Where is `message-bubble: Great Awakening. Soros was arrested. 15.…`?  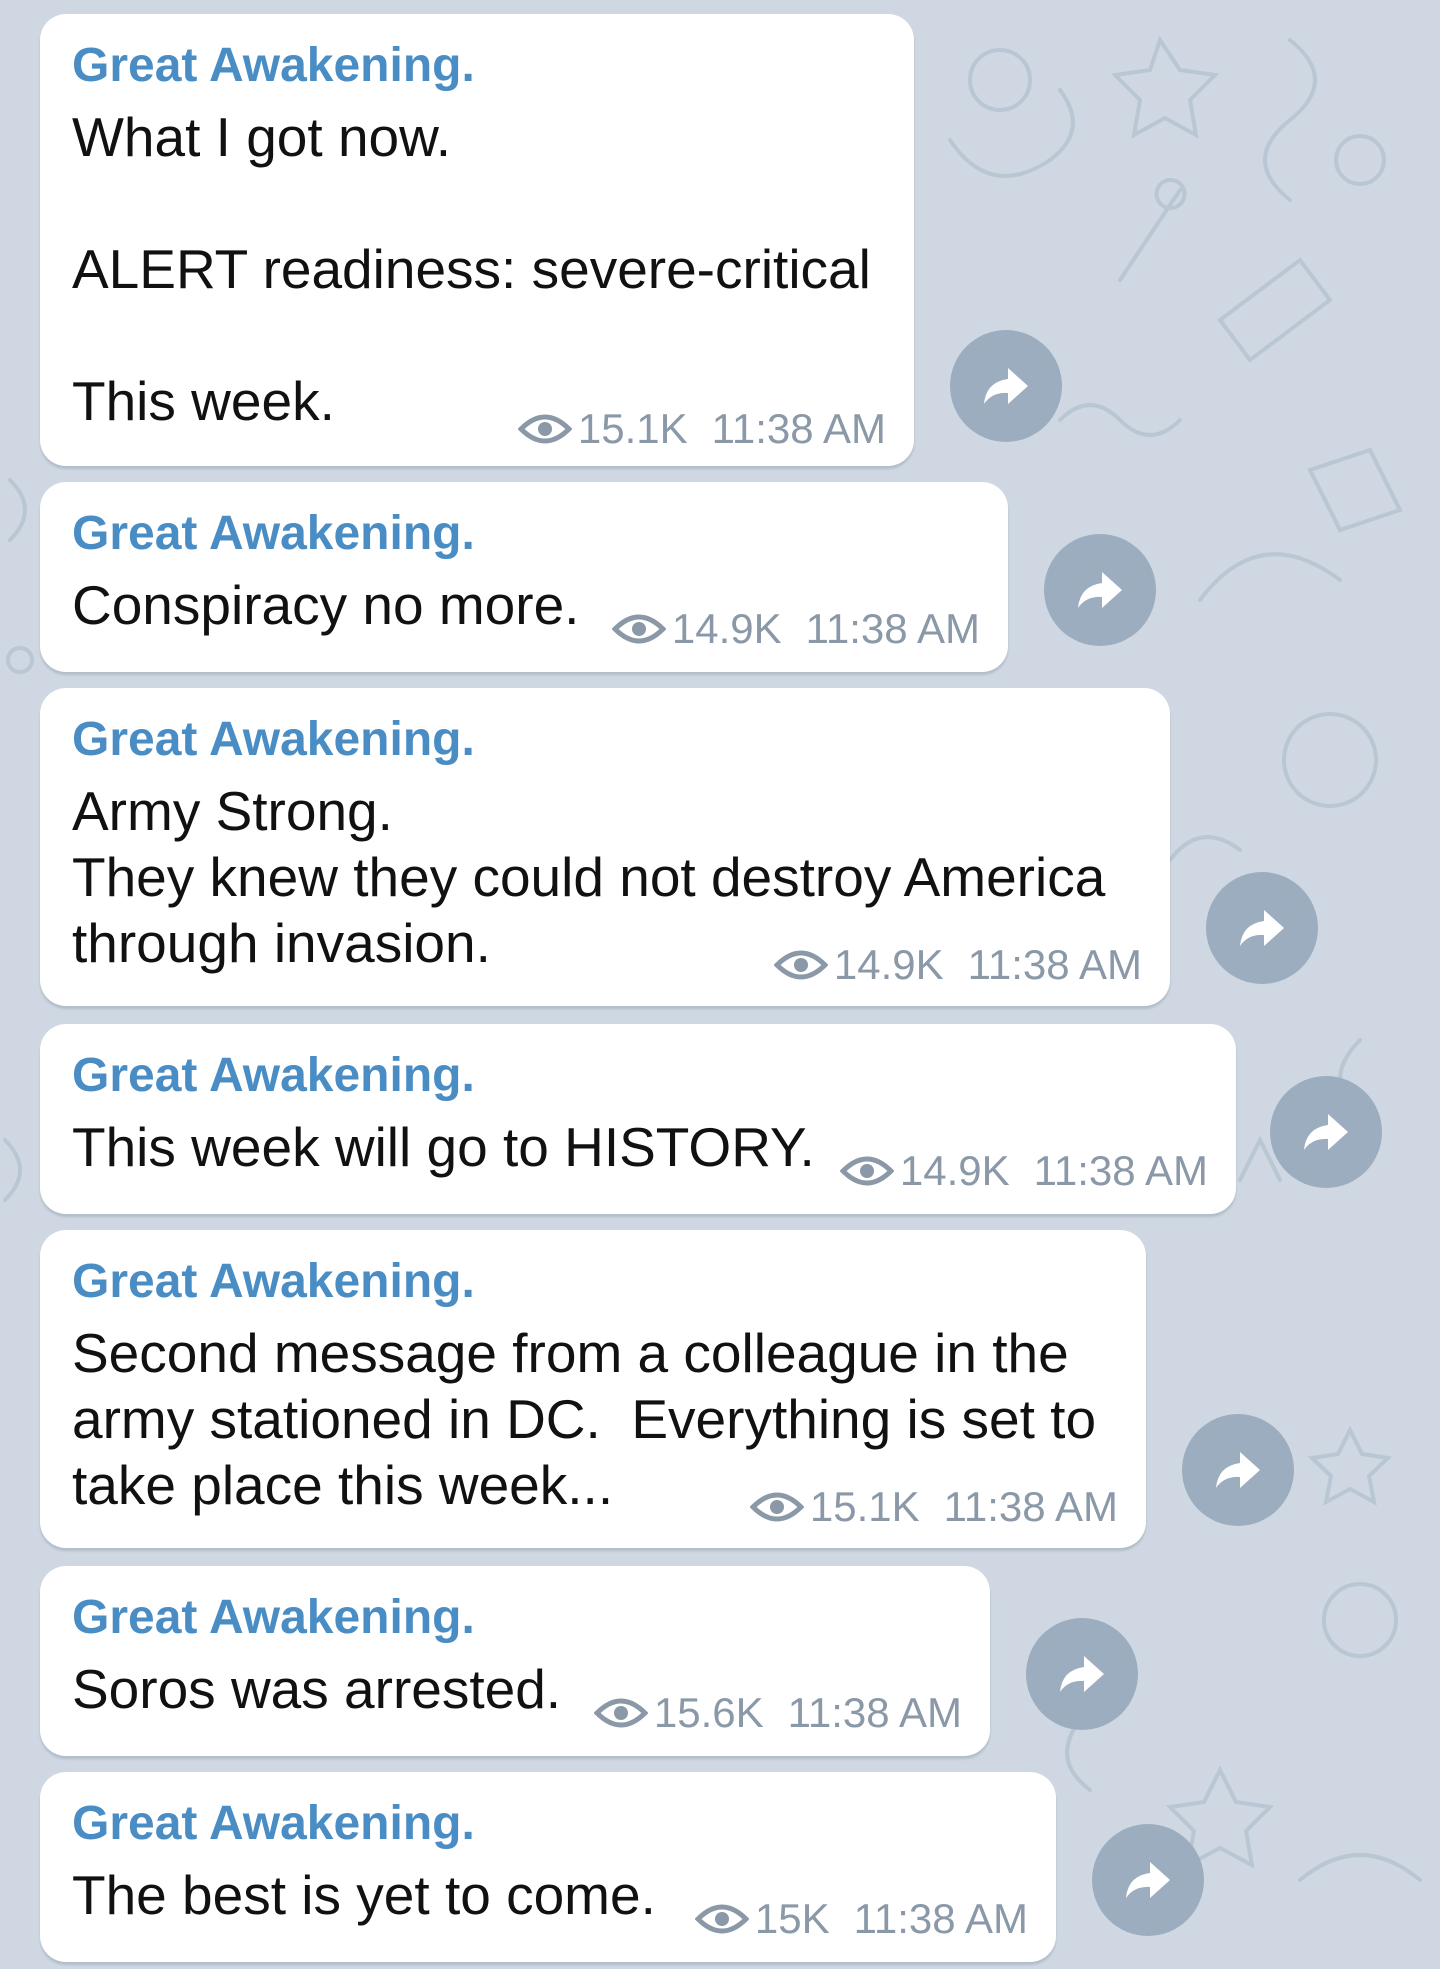
message-bubble: Great Awakening. Soros was arrested. 15.… is located at coordinates (515, 1661).